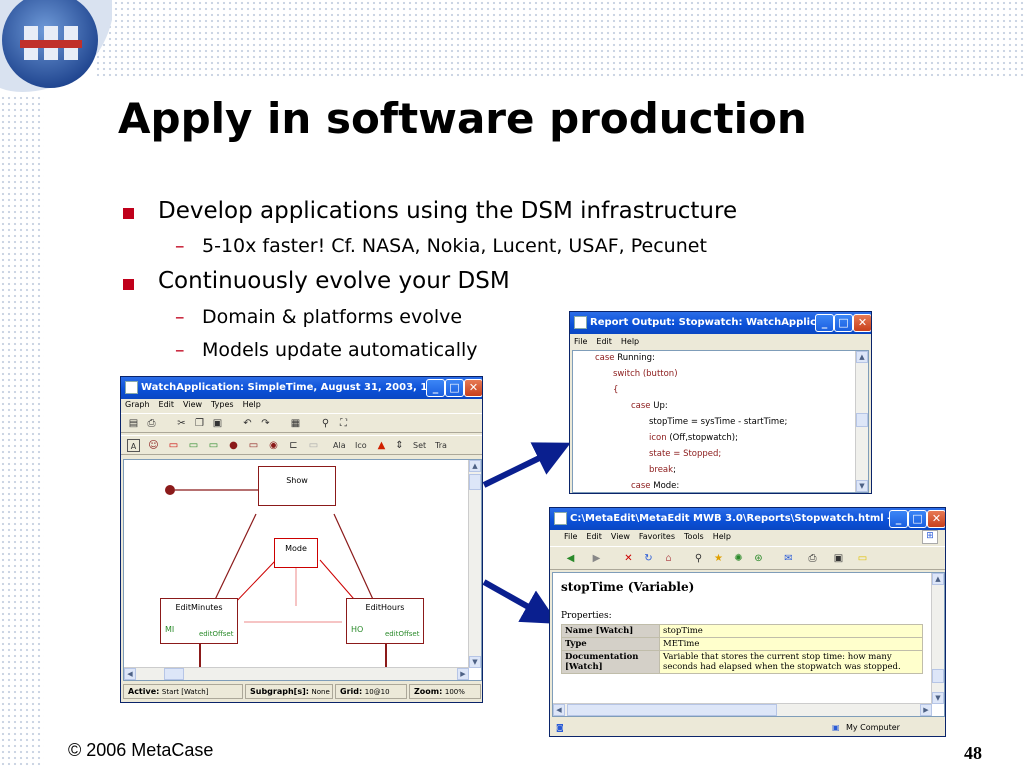 The height and width of the screenshot is (768, 1024). I want to click on menu-graph: Graph, so click(137, 404).